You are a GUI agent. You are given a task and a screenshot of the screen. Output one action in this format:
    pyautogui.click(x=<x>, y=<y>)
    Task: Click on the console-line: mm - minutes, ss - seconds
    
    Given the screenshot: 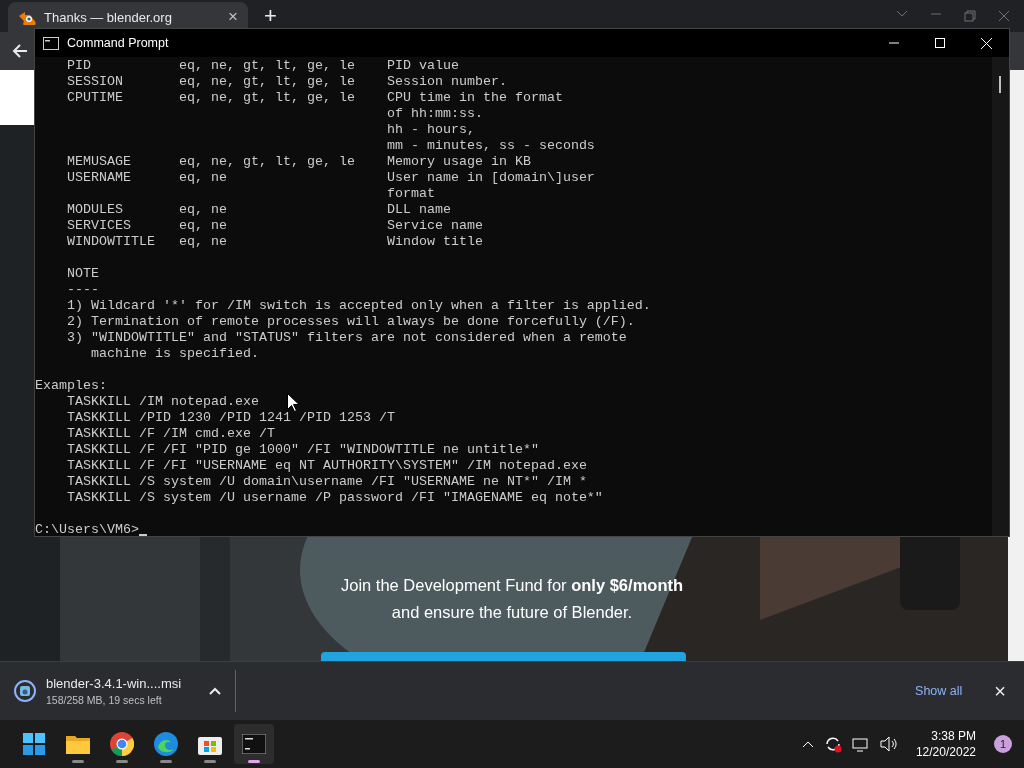 What is the action you would take?
    pyautogui.click(x=490, y=146)
    